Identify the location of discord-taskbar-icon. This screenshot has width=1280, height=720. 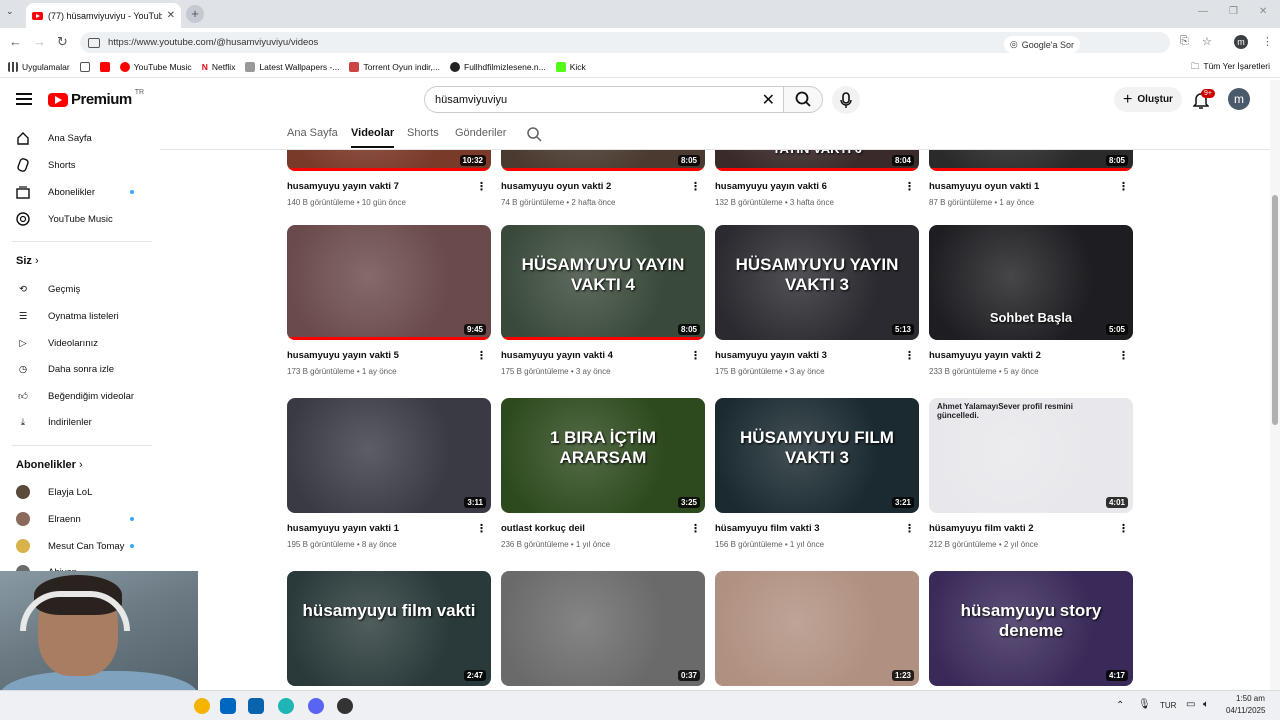
(316, 706).